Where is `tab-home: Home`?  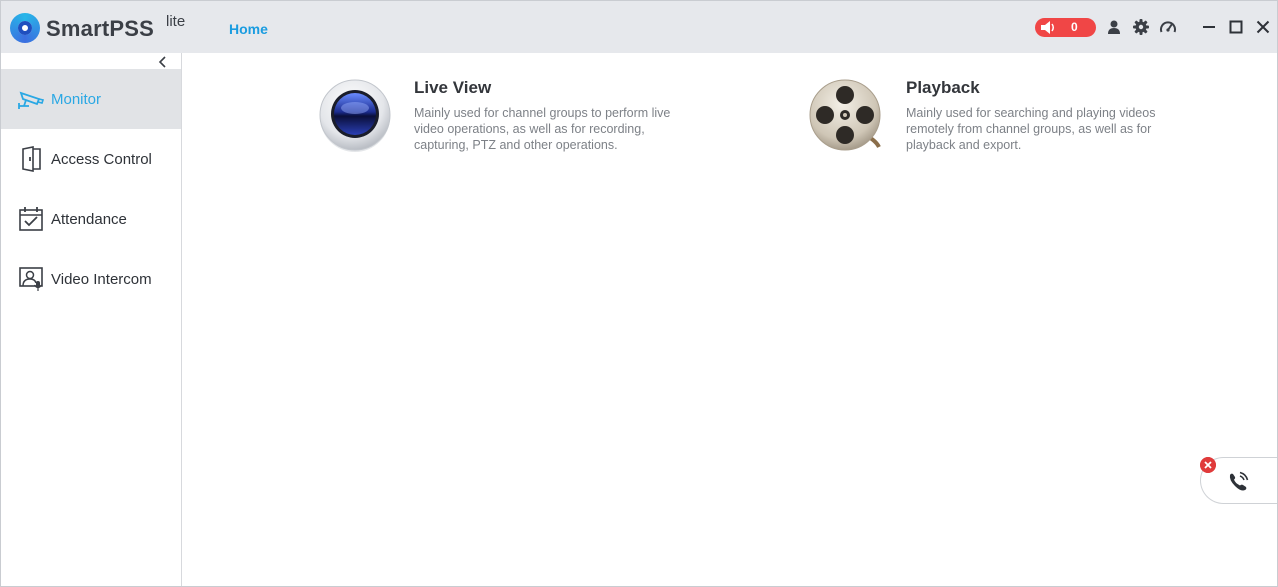 tab-home: Home is located at coordinates (248, 29).